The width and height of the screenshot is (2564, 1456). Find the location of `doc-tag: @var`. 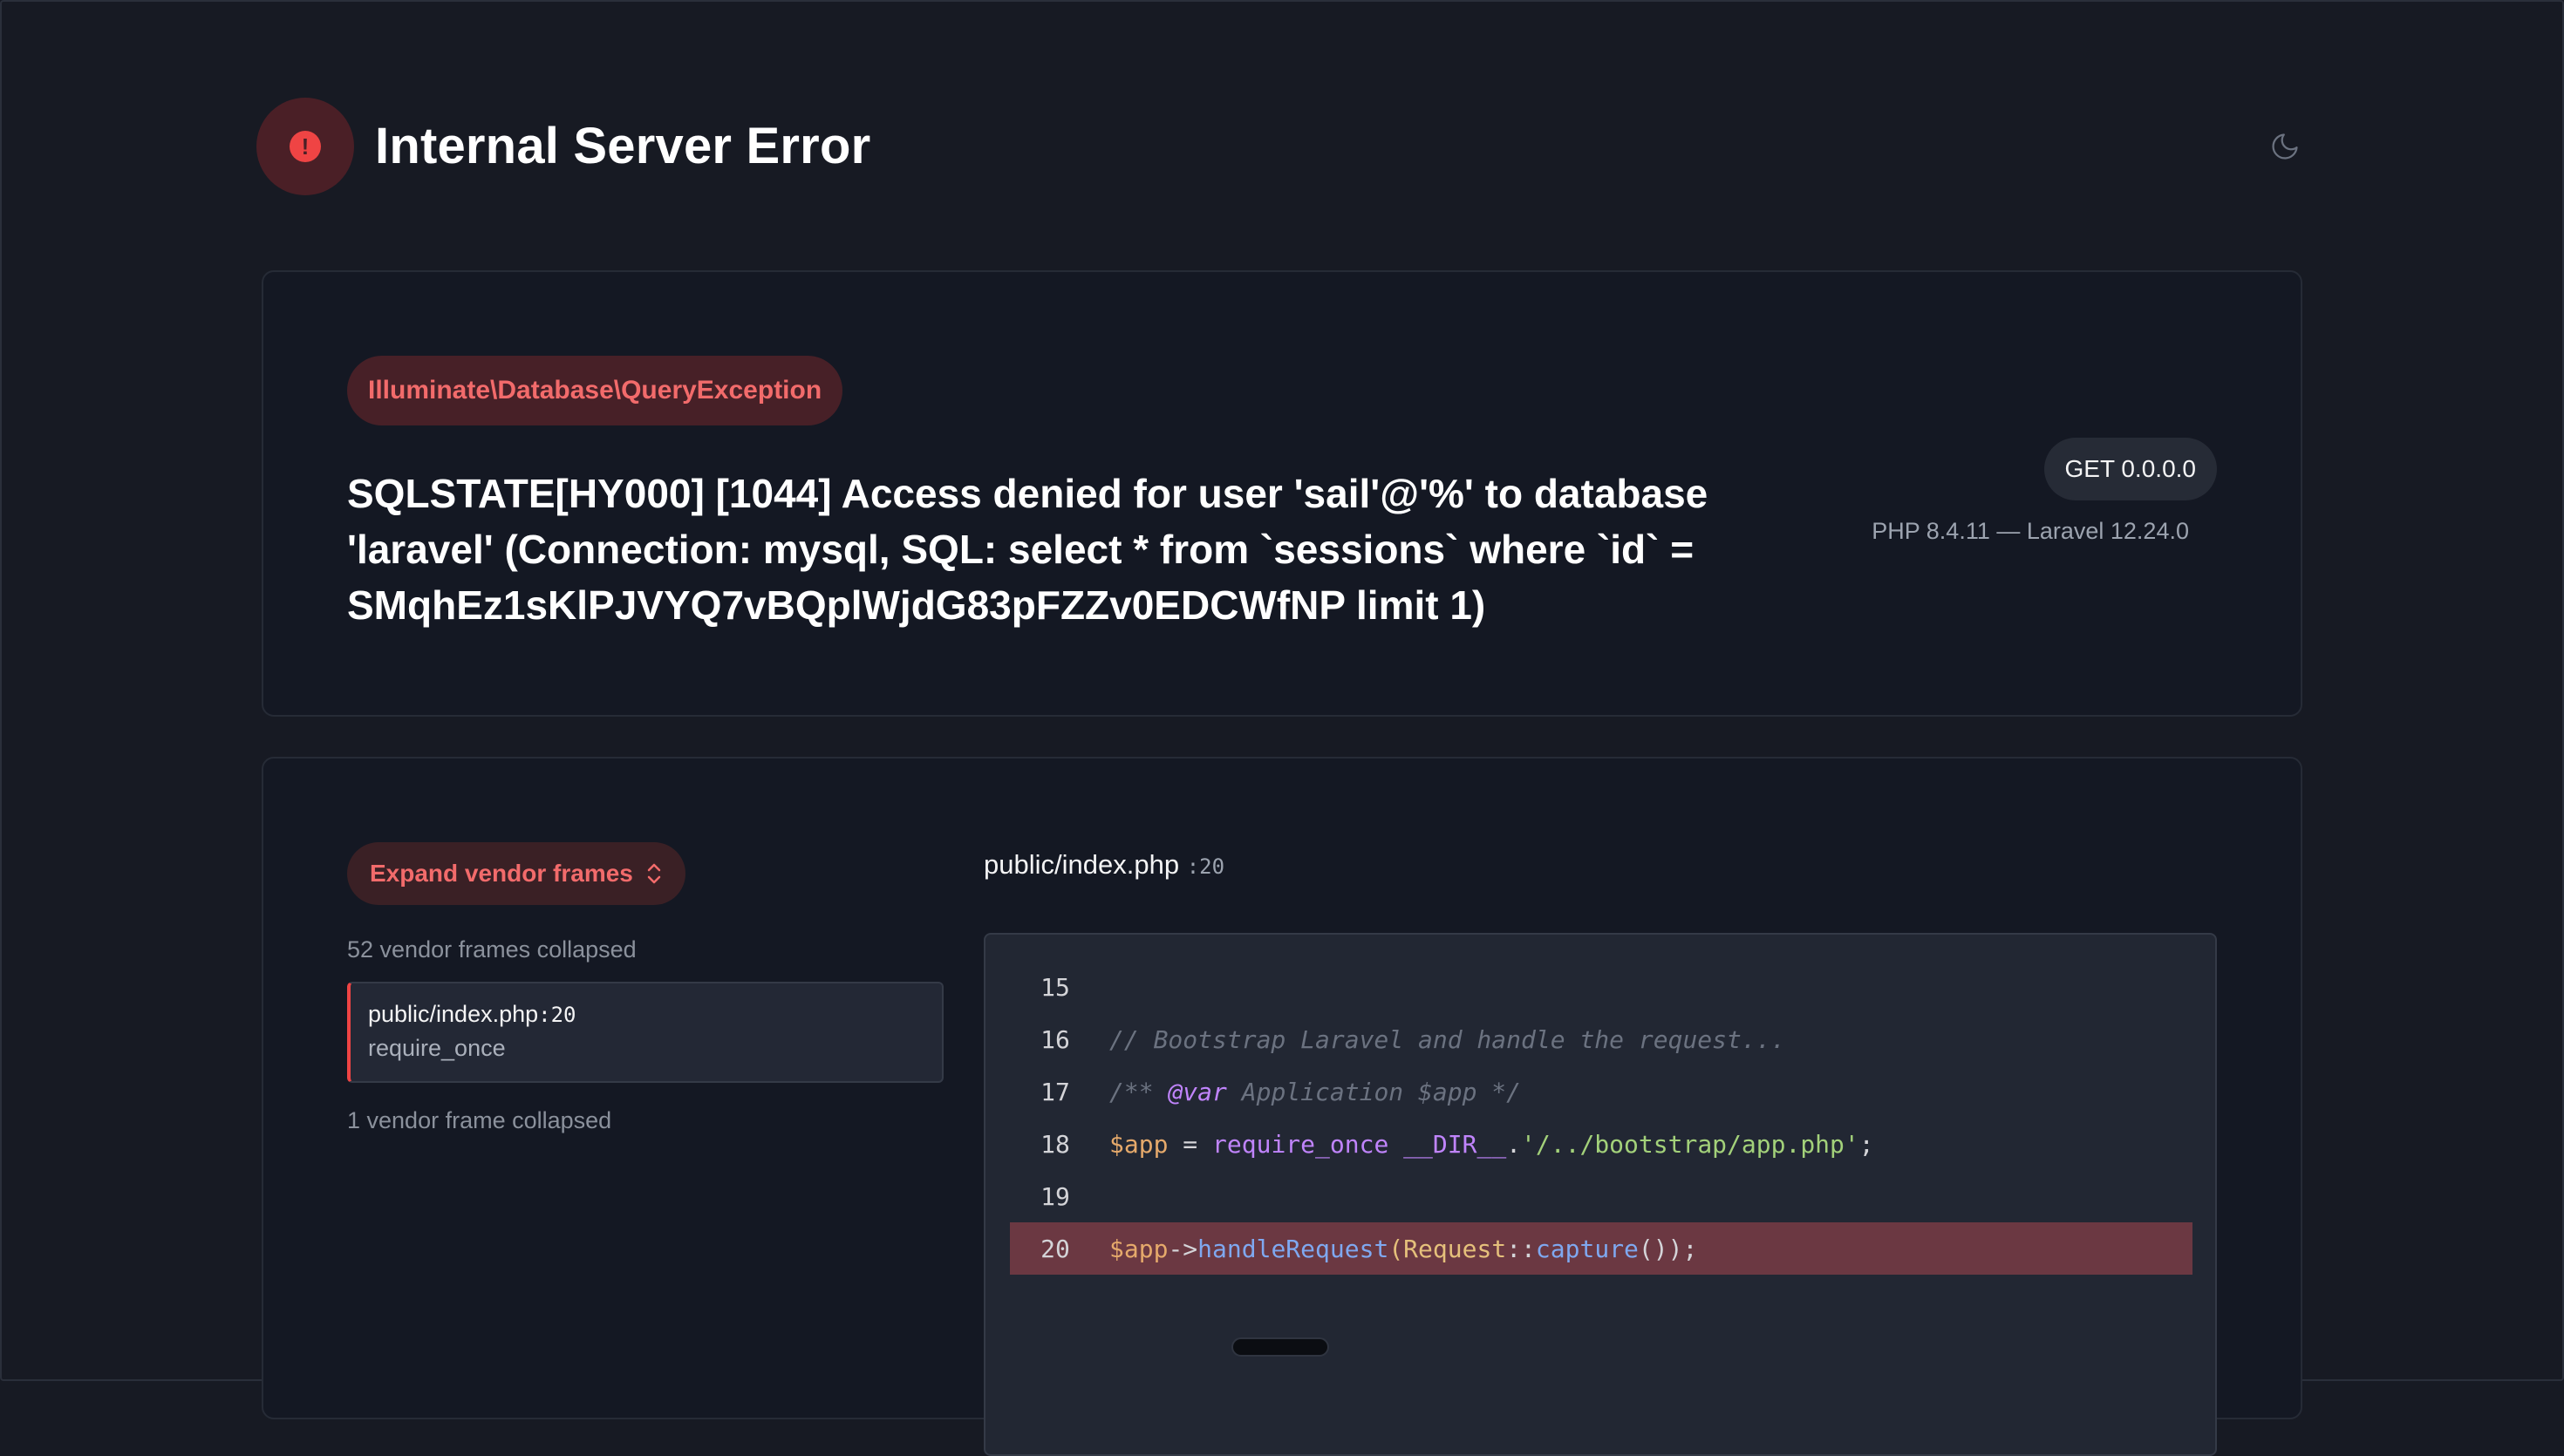

doc-tag: @var is located at coordinates (1197, 1091).